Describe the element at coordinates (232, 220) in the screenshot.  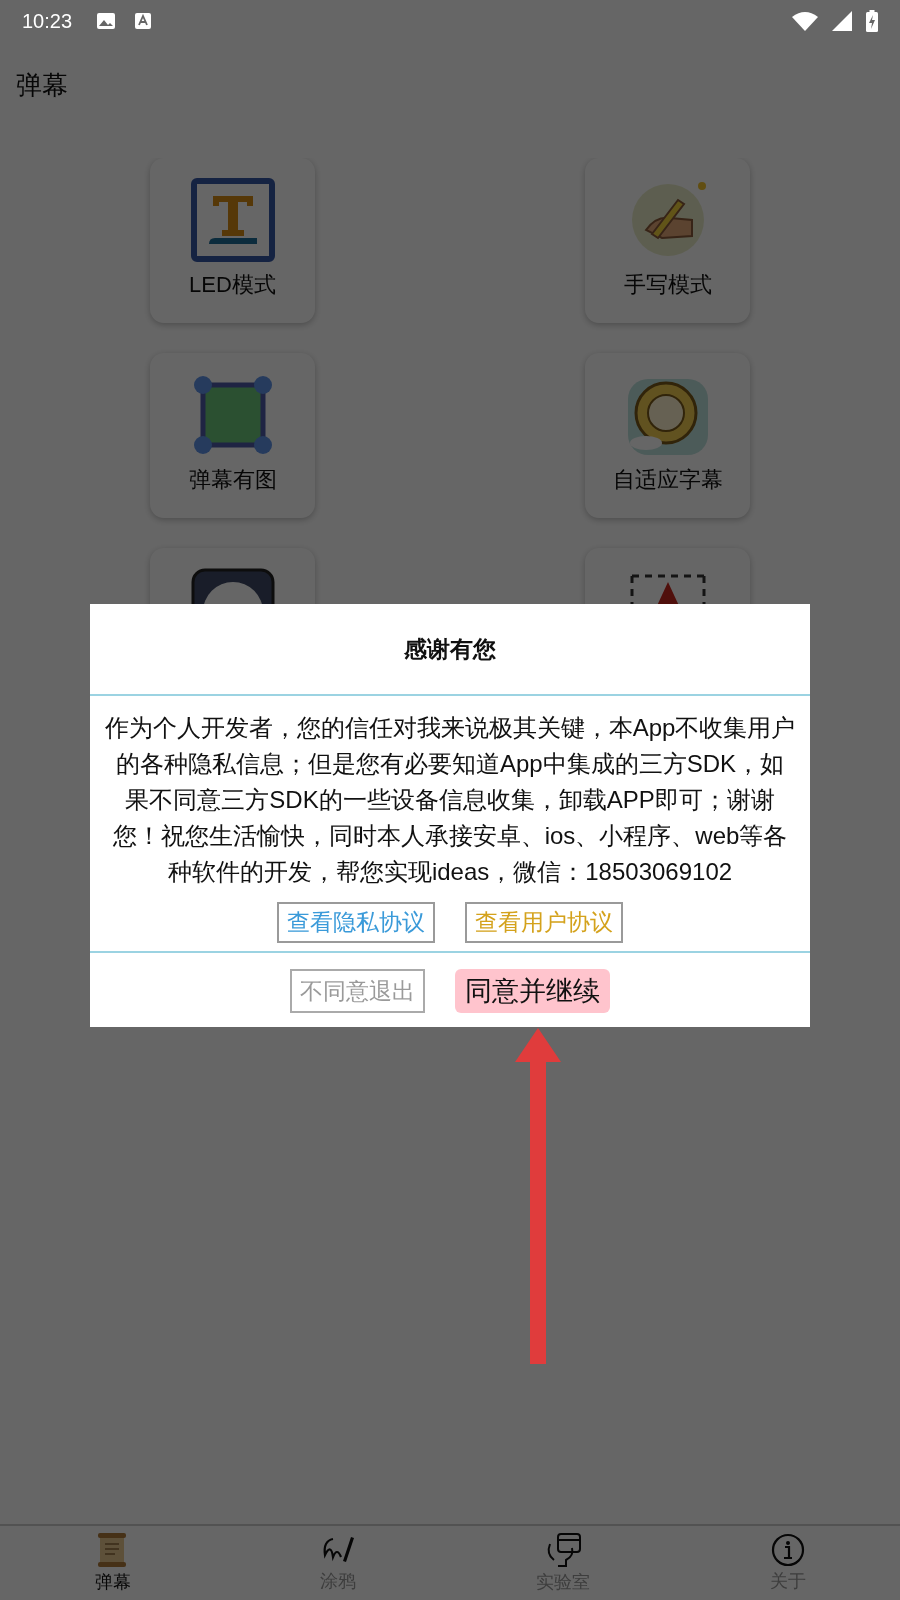
I see `text-tool-icon` at that location.